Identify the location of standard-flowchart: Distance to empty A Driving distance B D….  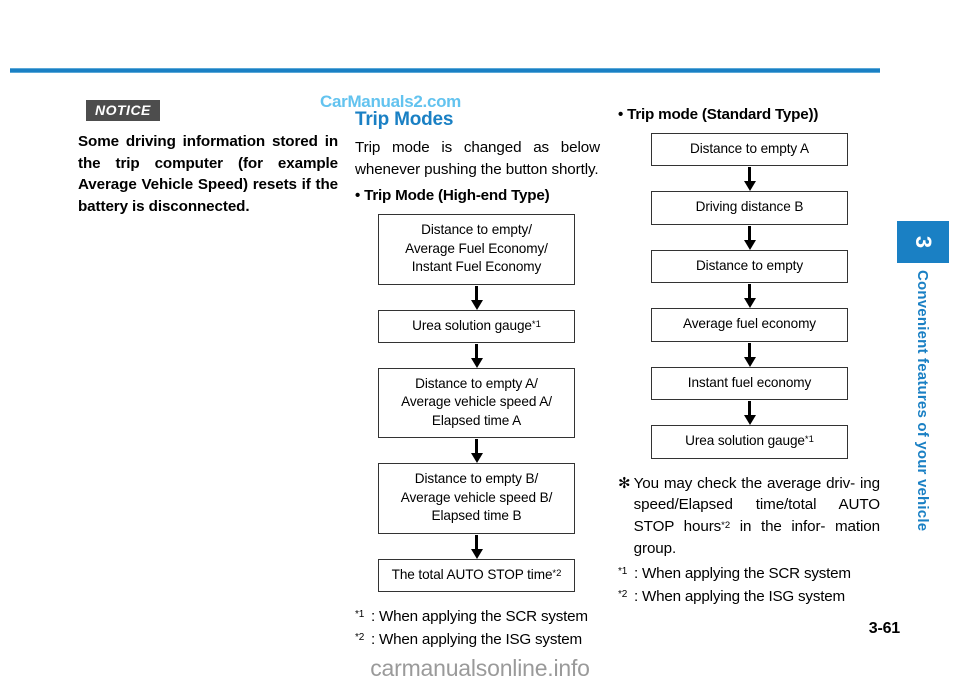
(749, 296).